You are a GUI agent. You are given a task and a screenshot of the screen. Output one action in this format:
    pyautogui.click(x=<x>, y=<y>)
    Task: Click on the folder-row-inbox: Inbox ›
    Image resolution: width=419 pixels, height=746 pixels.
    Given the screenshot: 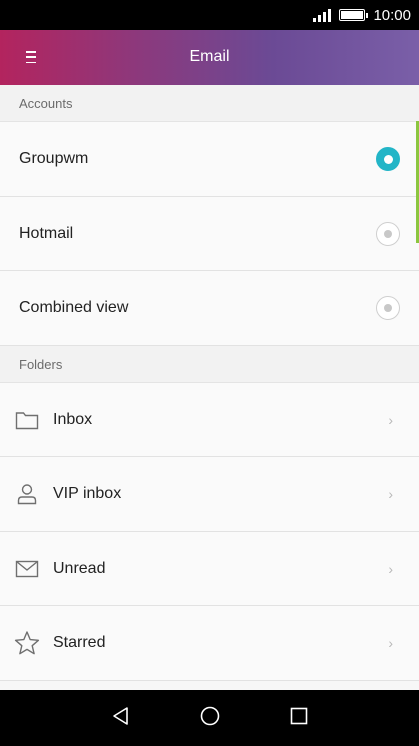 What is the action you would take?
    pyautogui.click(x=209, y=420)
    